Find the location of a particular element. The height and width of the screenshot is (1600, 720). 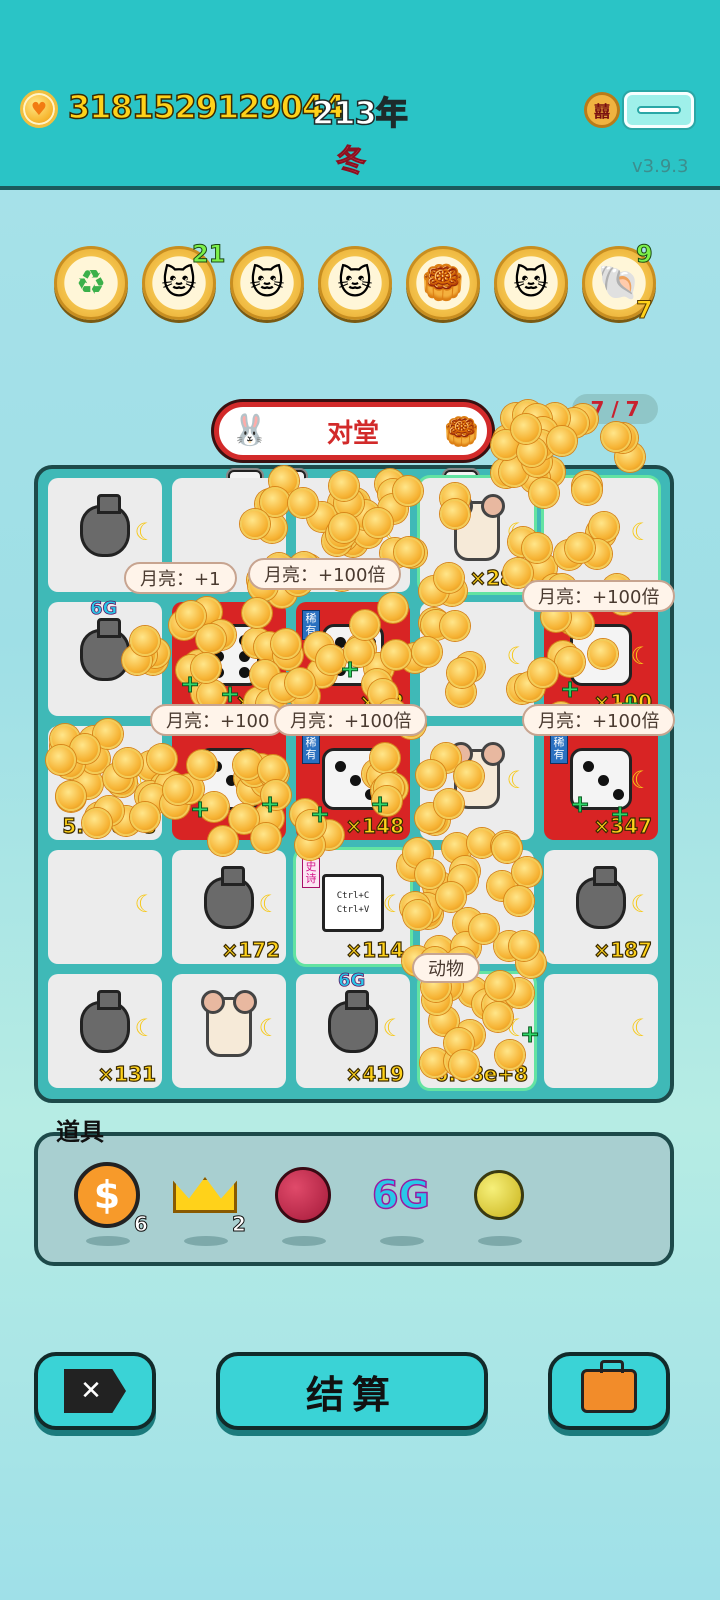

prop-crown-count: 2 is located at coordinates (239, 1224).